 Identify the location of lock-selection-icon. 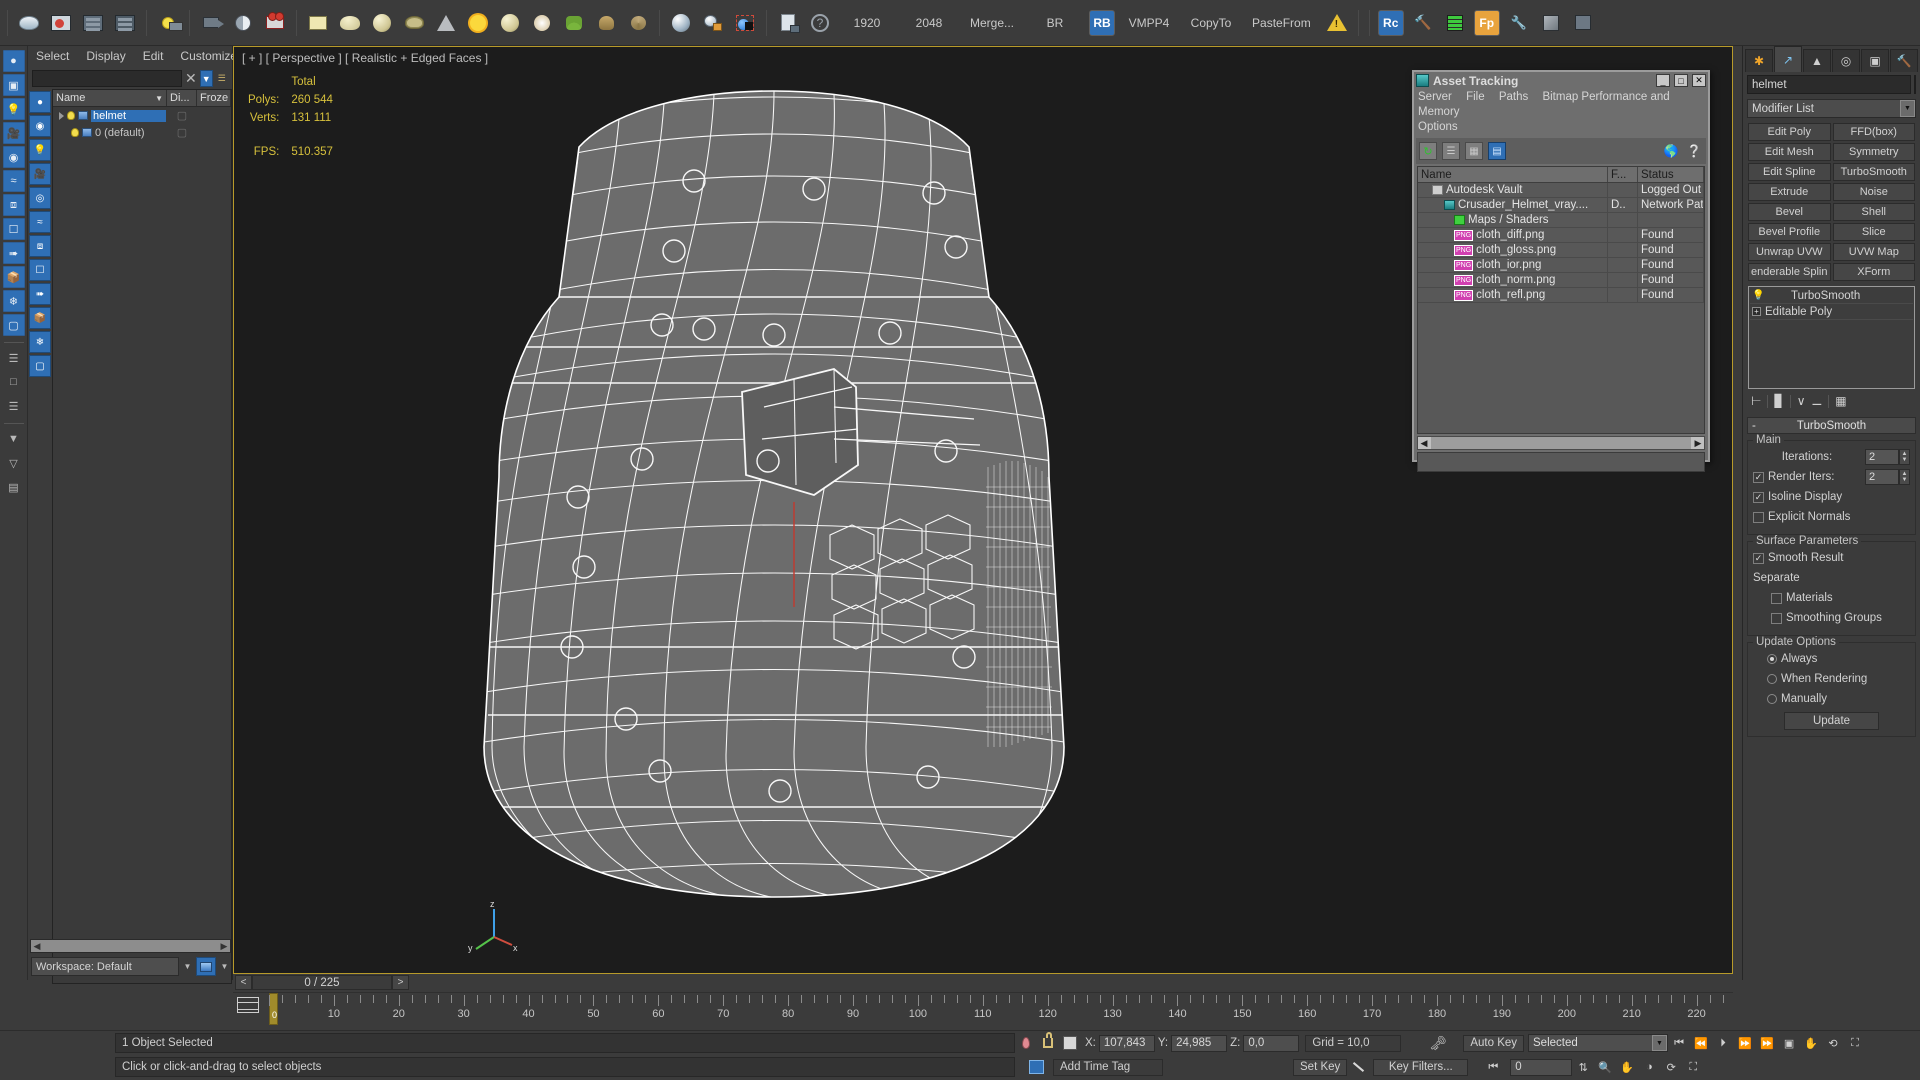
(1048, 1042).